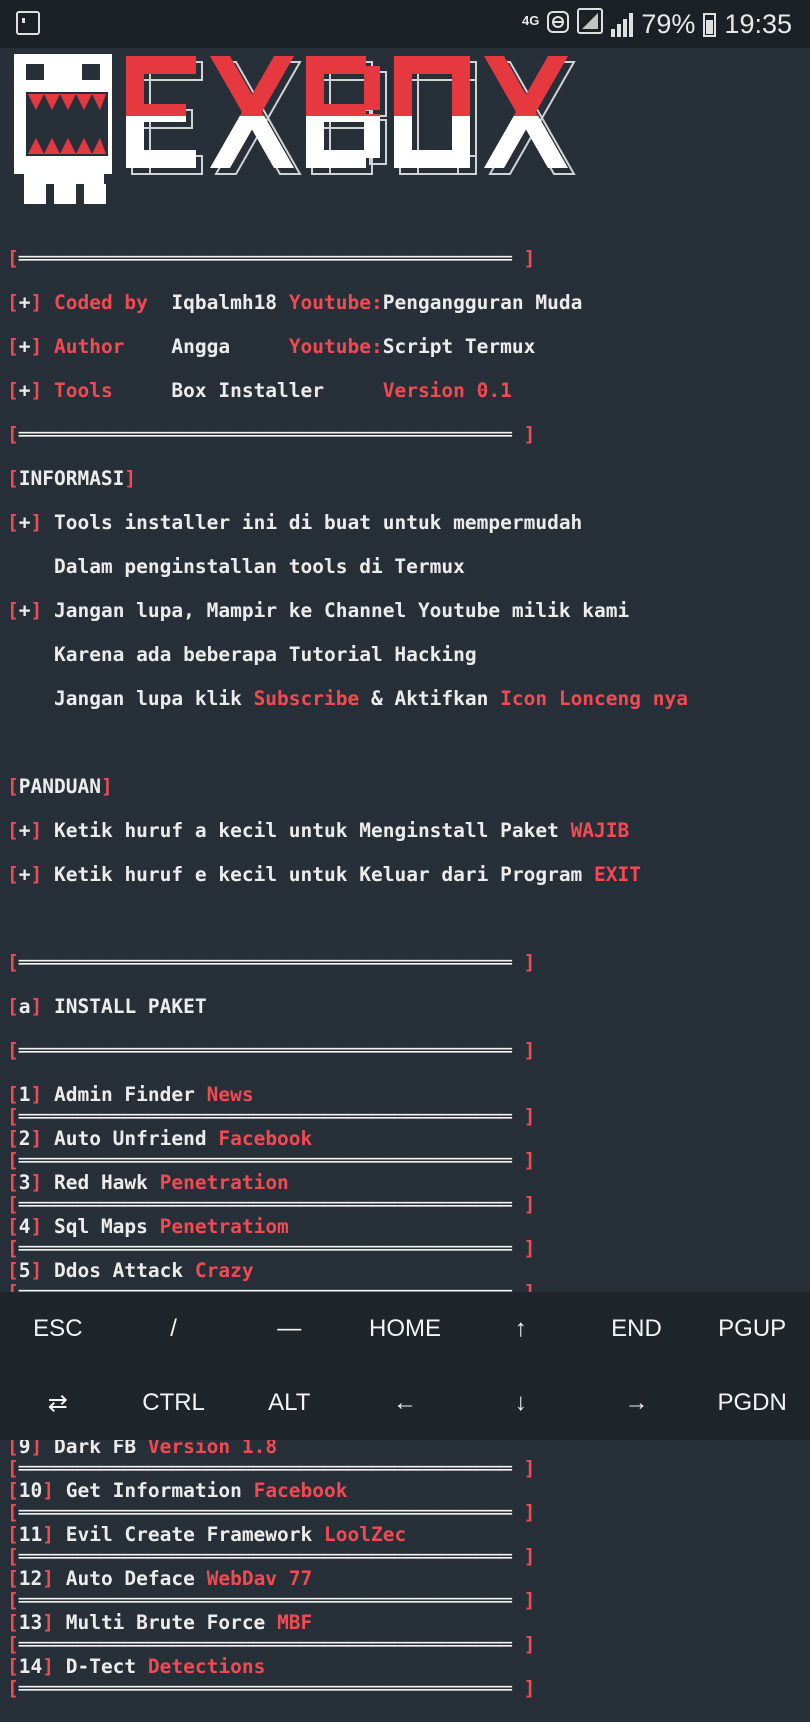 The height and width of the screenshot is (1722, 810). What do you see at coordinates (165, 1622) in the screenshot?
I see `menu-item-name: Multi Brute Force` at bounding box center [165, 1622].